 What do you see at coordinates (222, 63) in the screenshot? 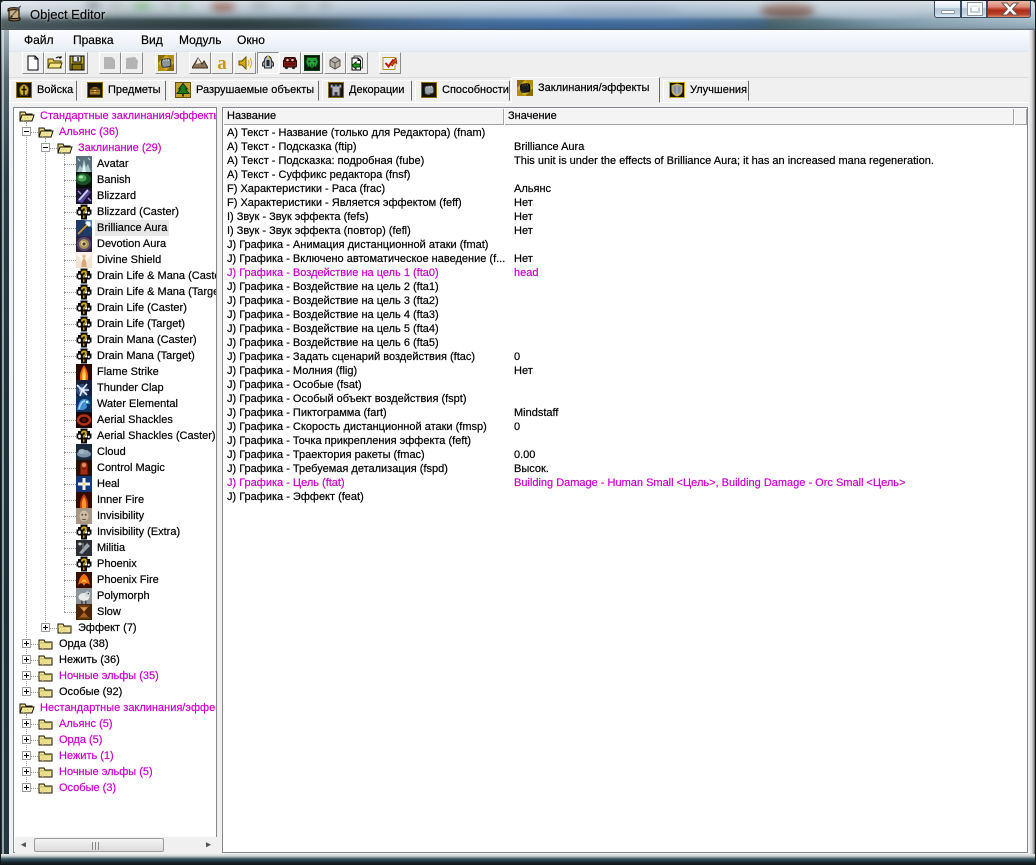
I see `svg-text: a` at bounding box center [222, 63].